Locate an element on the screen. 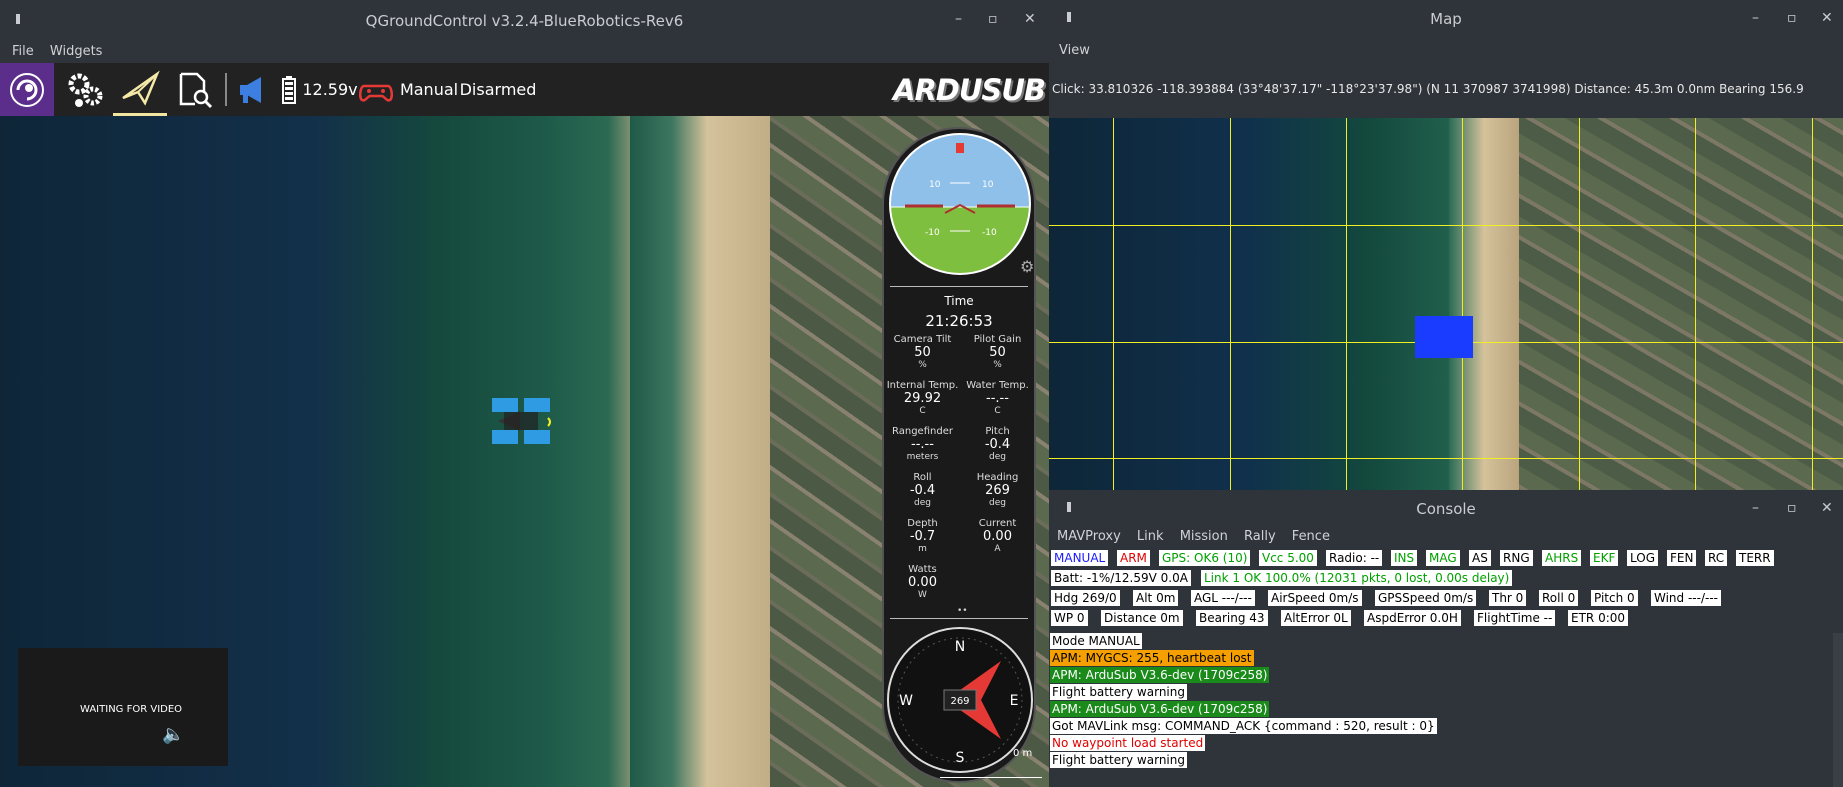  value-cell: Water Temp. --.-- C is located at coordinates (997, 398).